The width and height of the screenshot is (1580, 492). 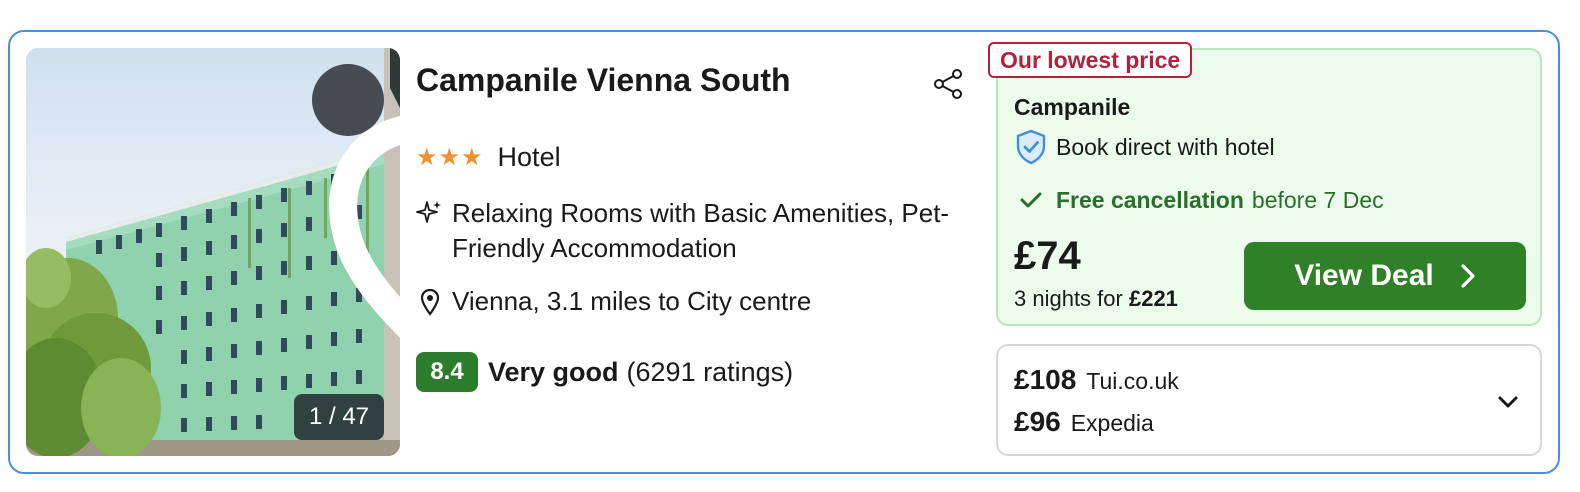 What do you see at coordinates (1150, 199) in the screenshot?
I see `free-cancellation-label: Free cancellation` at bounding box center [1150, 199].